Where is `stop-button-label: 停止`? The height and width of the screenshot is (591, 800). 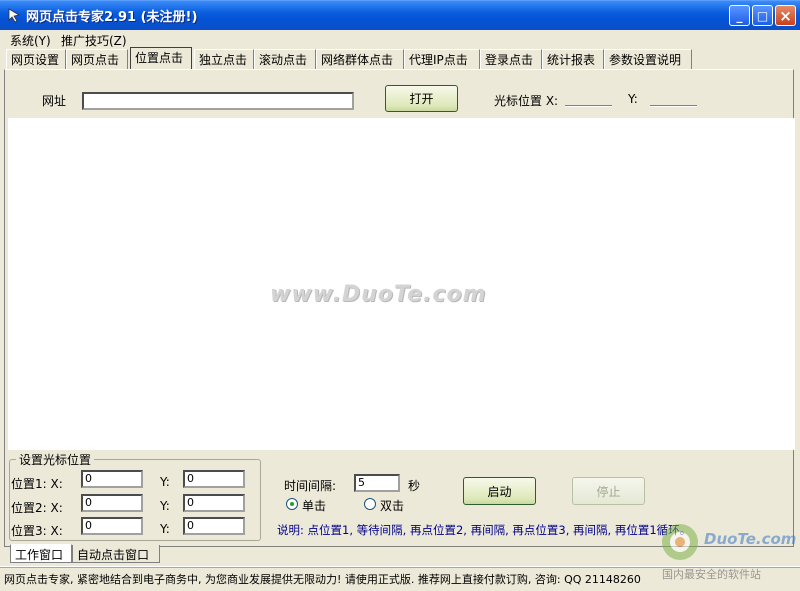 stop-button-label: 停止 is located at coordinates (608, 491).